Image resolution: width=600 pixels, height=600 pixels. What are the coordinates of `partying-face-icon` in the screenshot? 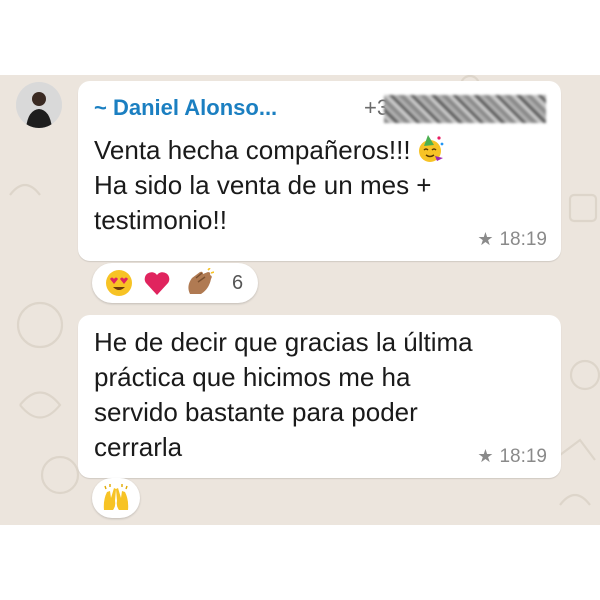 It's located at (430, 148).